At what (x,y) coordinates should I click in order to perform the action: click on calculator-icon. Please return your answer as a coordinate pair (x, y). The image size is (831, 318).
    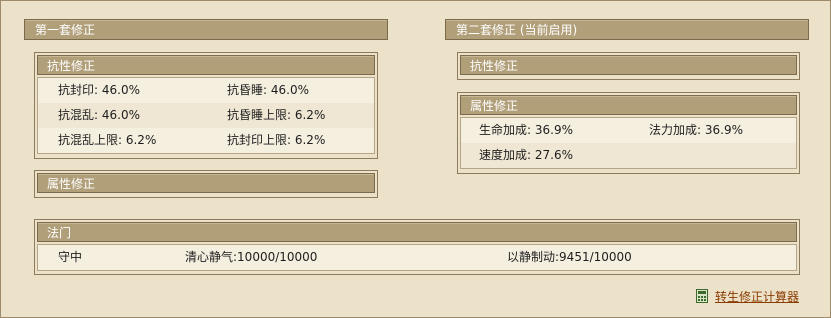
    Looking at the image, I should click on (702, 297).